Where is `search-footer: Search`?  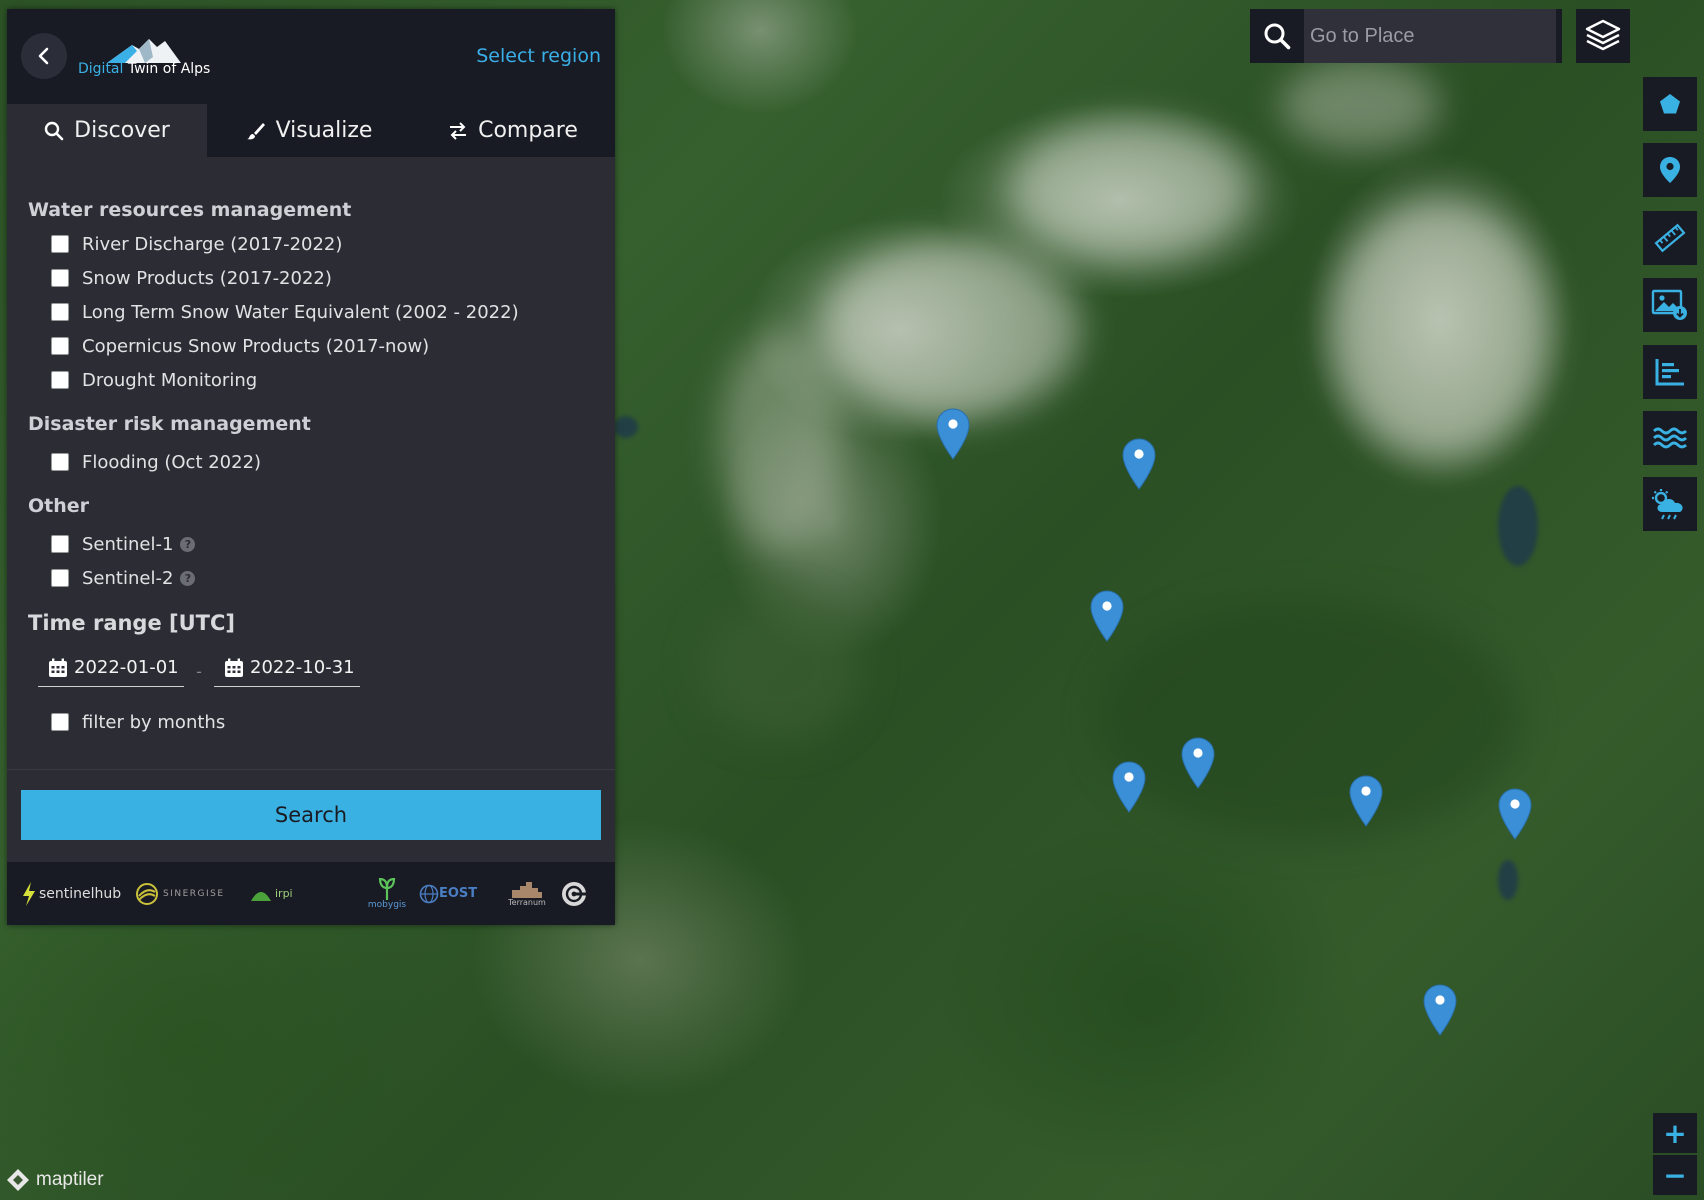 search-footer: Search is located at coordinates (311, 811).